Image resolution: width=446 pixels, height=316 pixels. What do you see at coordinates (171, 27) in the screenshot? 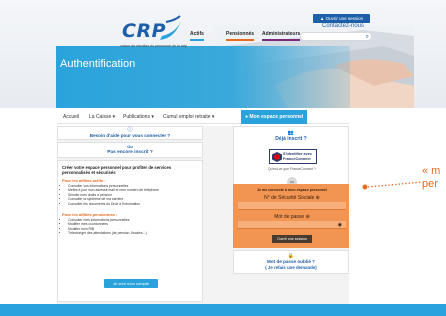
I see `logo-swoosh-icon` at bounding box center [171, 27].